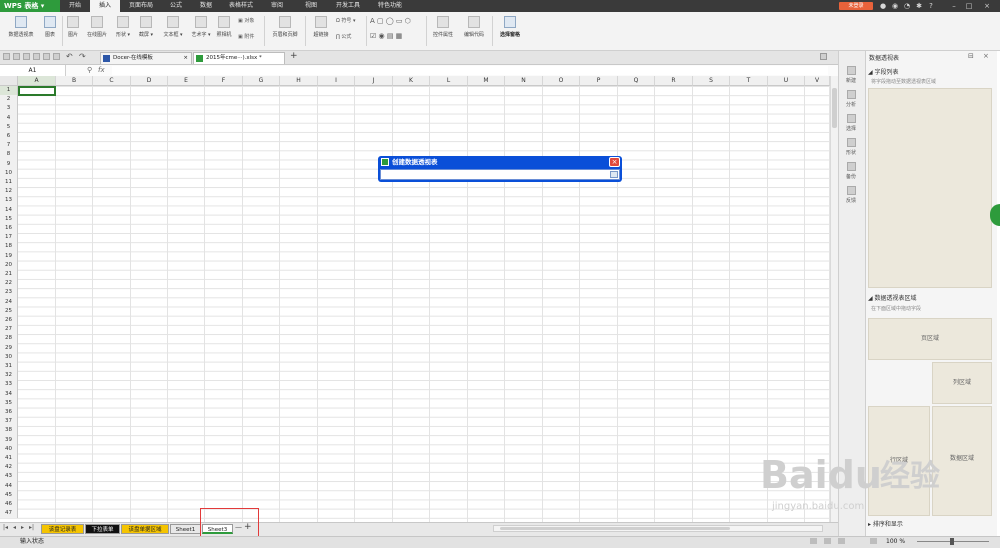 This screenshot has height=548, width=1000. What do you see at coordinates (9, 284) in the screenshot?
I see `row-header-22: 22` at bounding box center [9, 284].